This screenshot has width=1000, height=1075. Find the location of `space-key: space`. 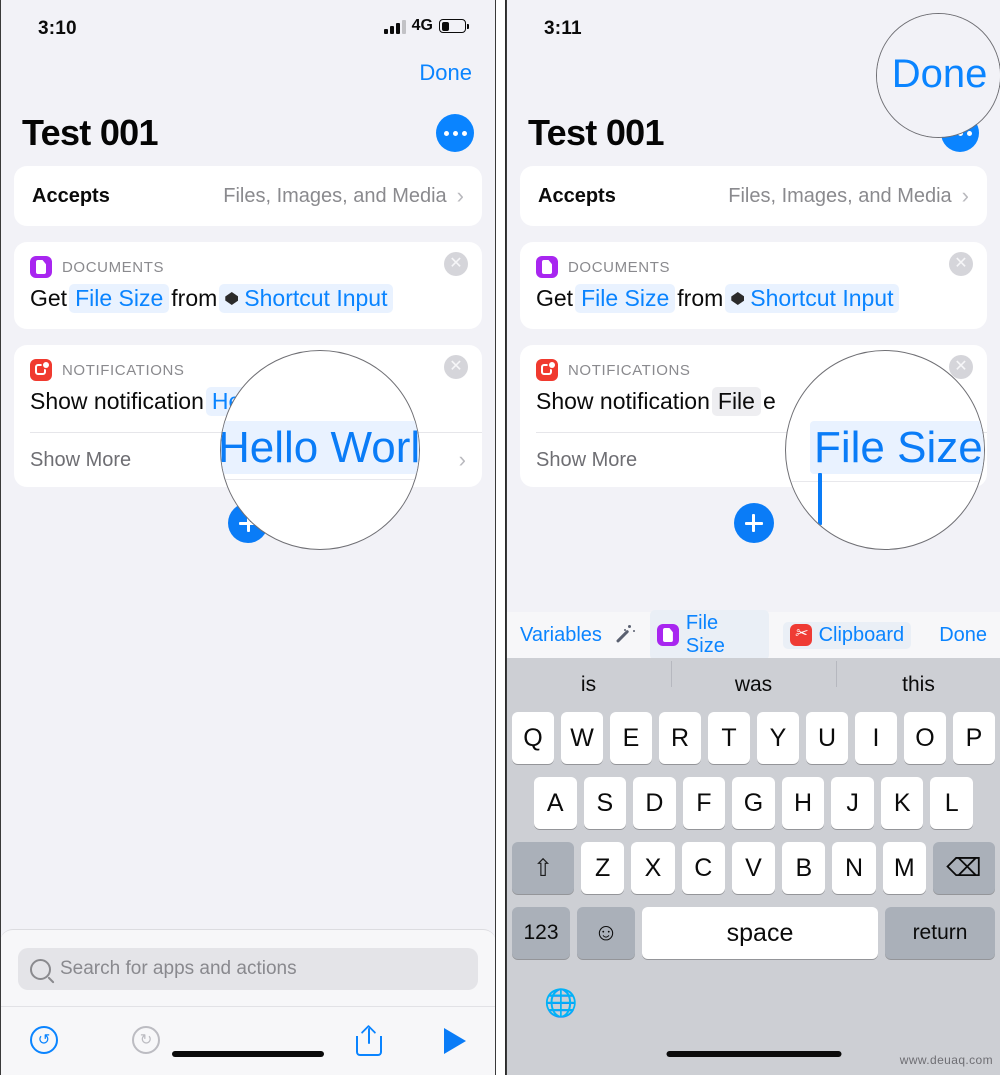

space-key: space is located at coordinates (760, 933).